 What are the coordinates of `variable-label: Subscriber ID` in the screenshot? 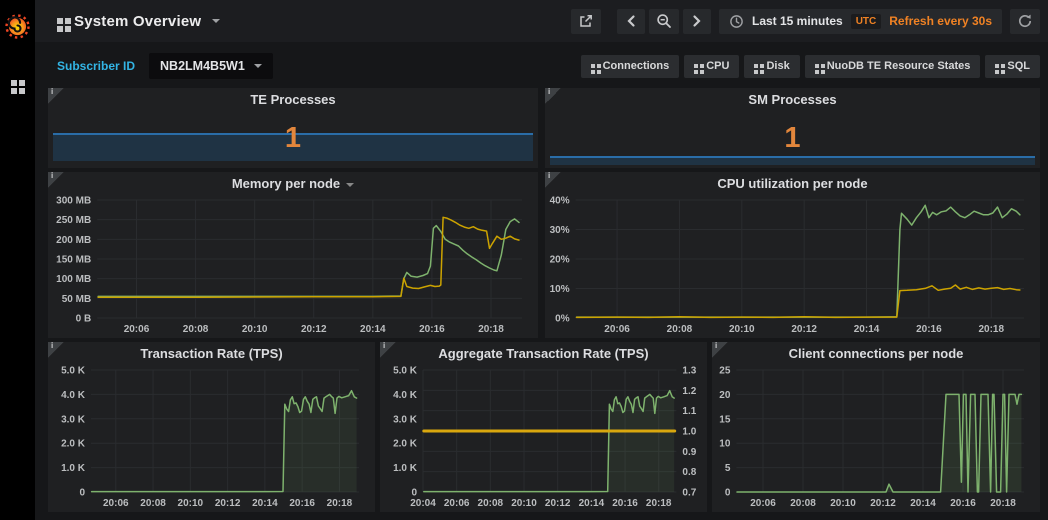 It's located at (96, 66).